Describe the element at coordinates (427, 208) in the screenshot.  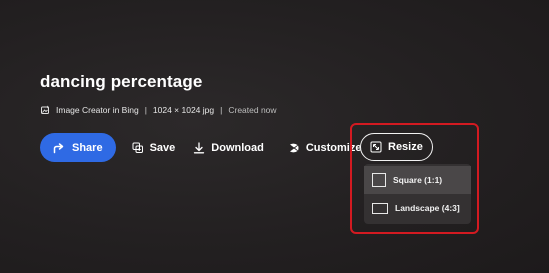
I see `resize-option-label: Landscape (4:3]` at that location.